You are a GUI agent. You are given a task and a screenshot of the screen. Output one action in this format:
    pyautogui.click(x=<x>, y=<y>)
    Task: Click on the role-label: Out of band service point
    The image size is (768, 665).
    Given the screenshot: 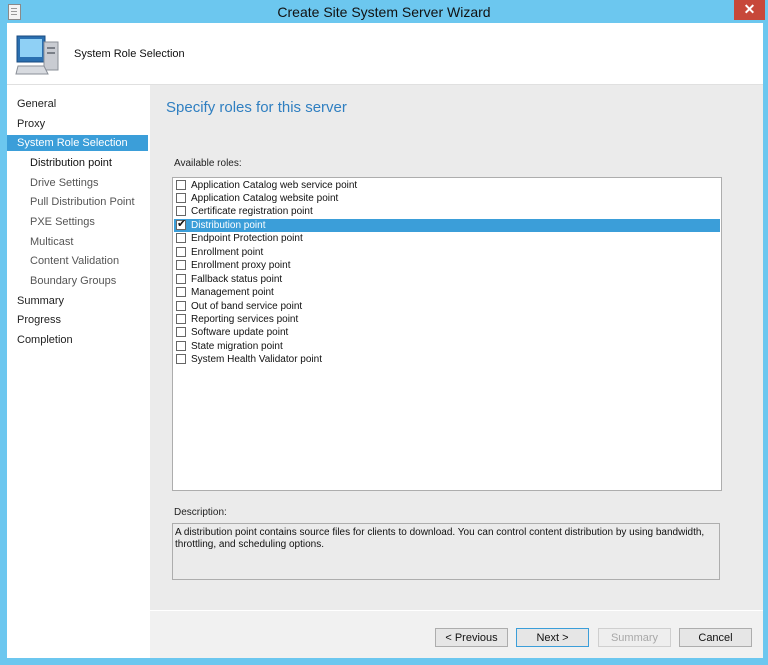 What is the action you would take?
    pyautogui.click(x=247, y=306)
    